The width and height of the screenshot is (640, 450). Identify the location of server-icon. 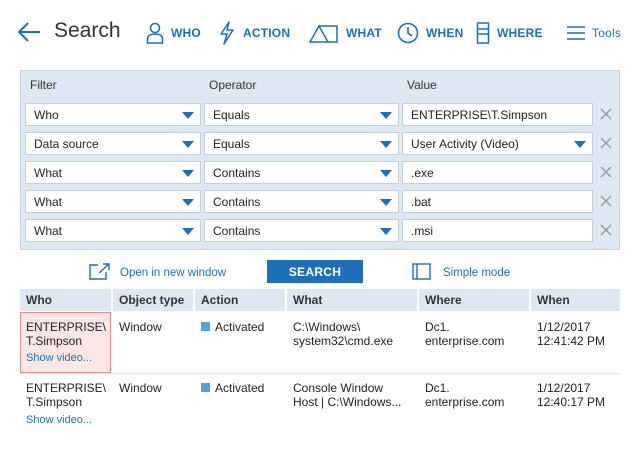
(483, 33).